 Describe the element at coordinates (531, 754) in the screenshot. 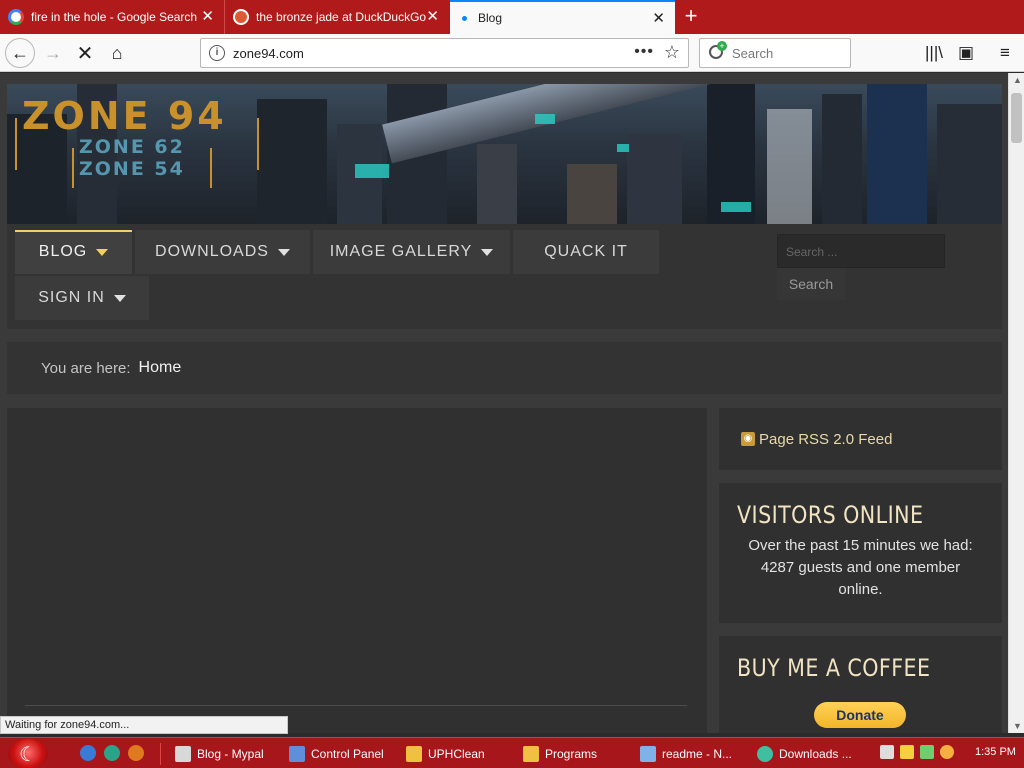

I see `folder-icon` at that location.